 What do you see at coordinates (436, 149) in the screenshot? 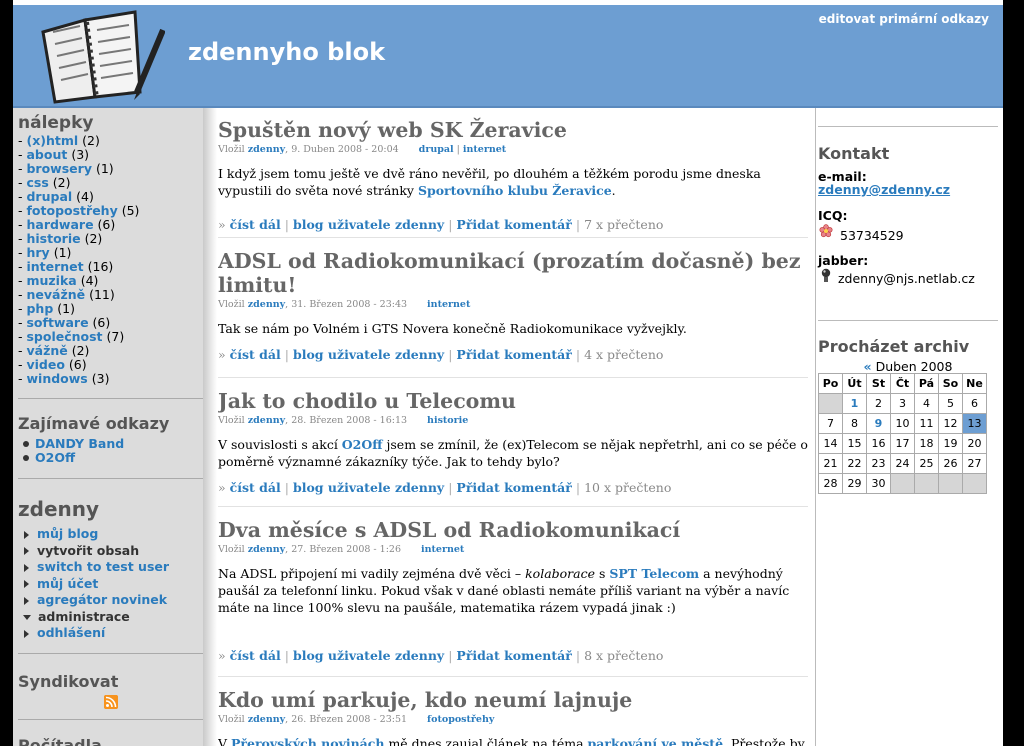
I see `post-tag: drupal` at bounding box center [436, 149].